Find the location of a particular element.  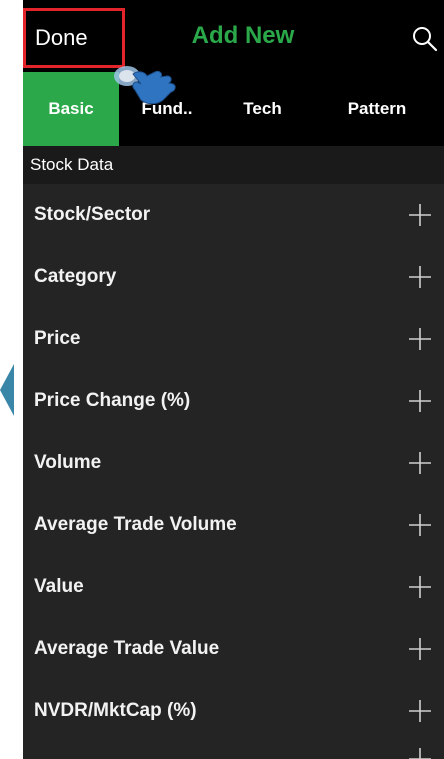

search-icon is located at coordinates (425, 39).